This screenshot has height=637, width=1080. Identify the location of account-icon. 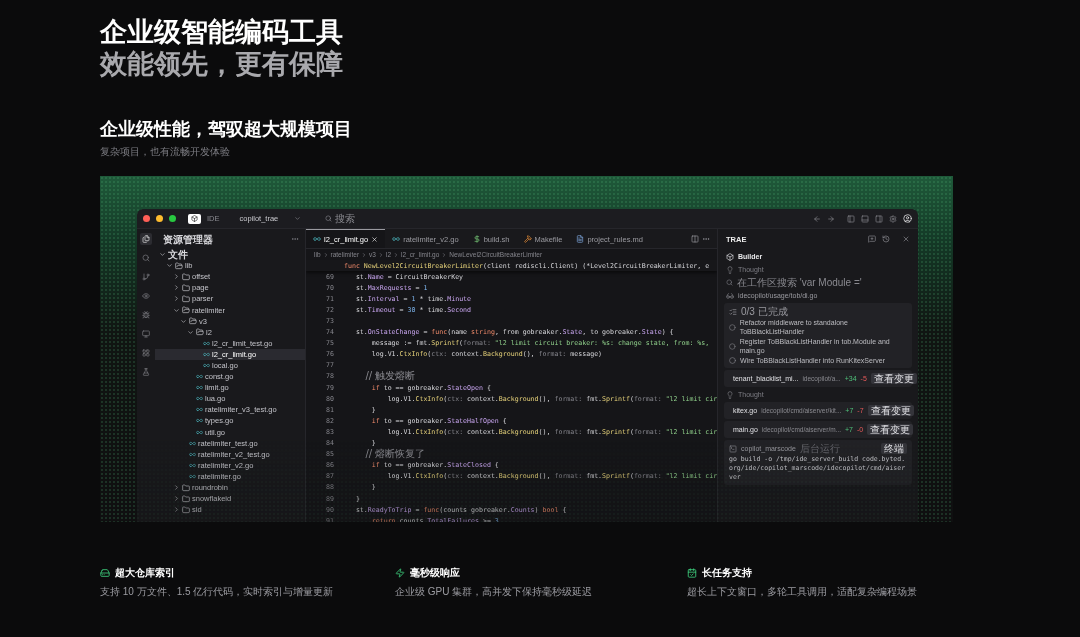
(907, 218).